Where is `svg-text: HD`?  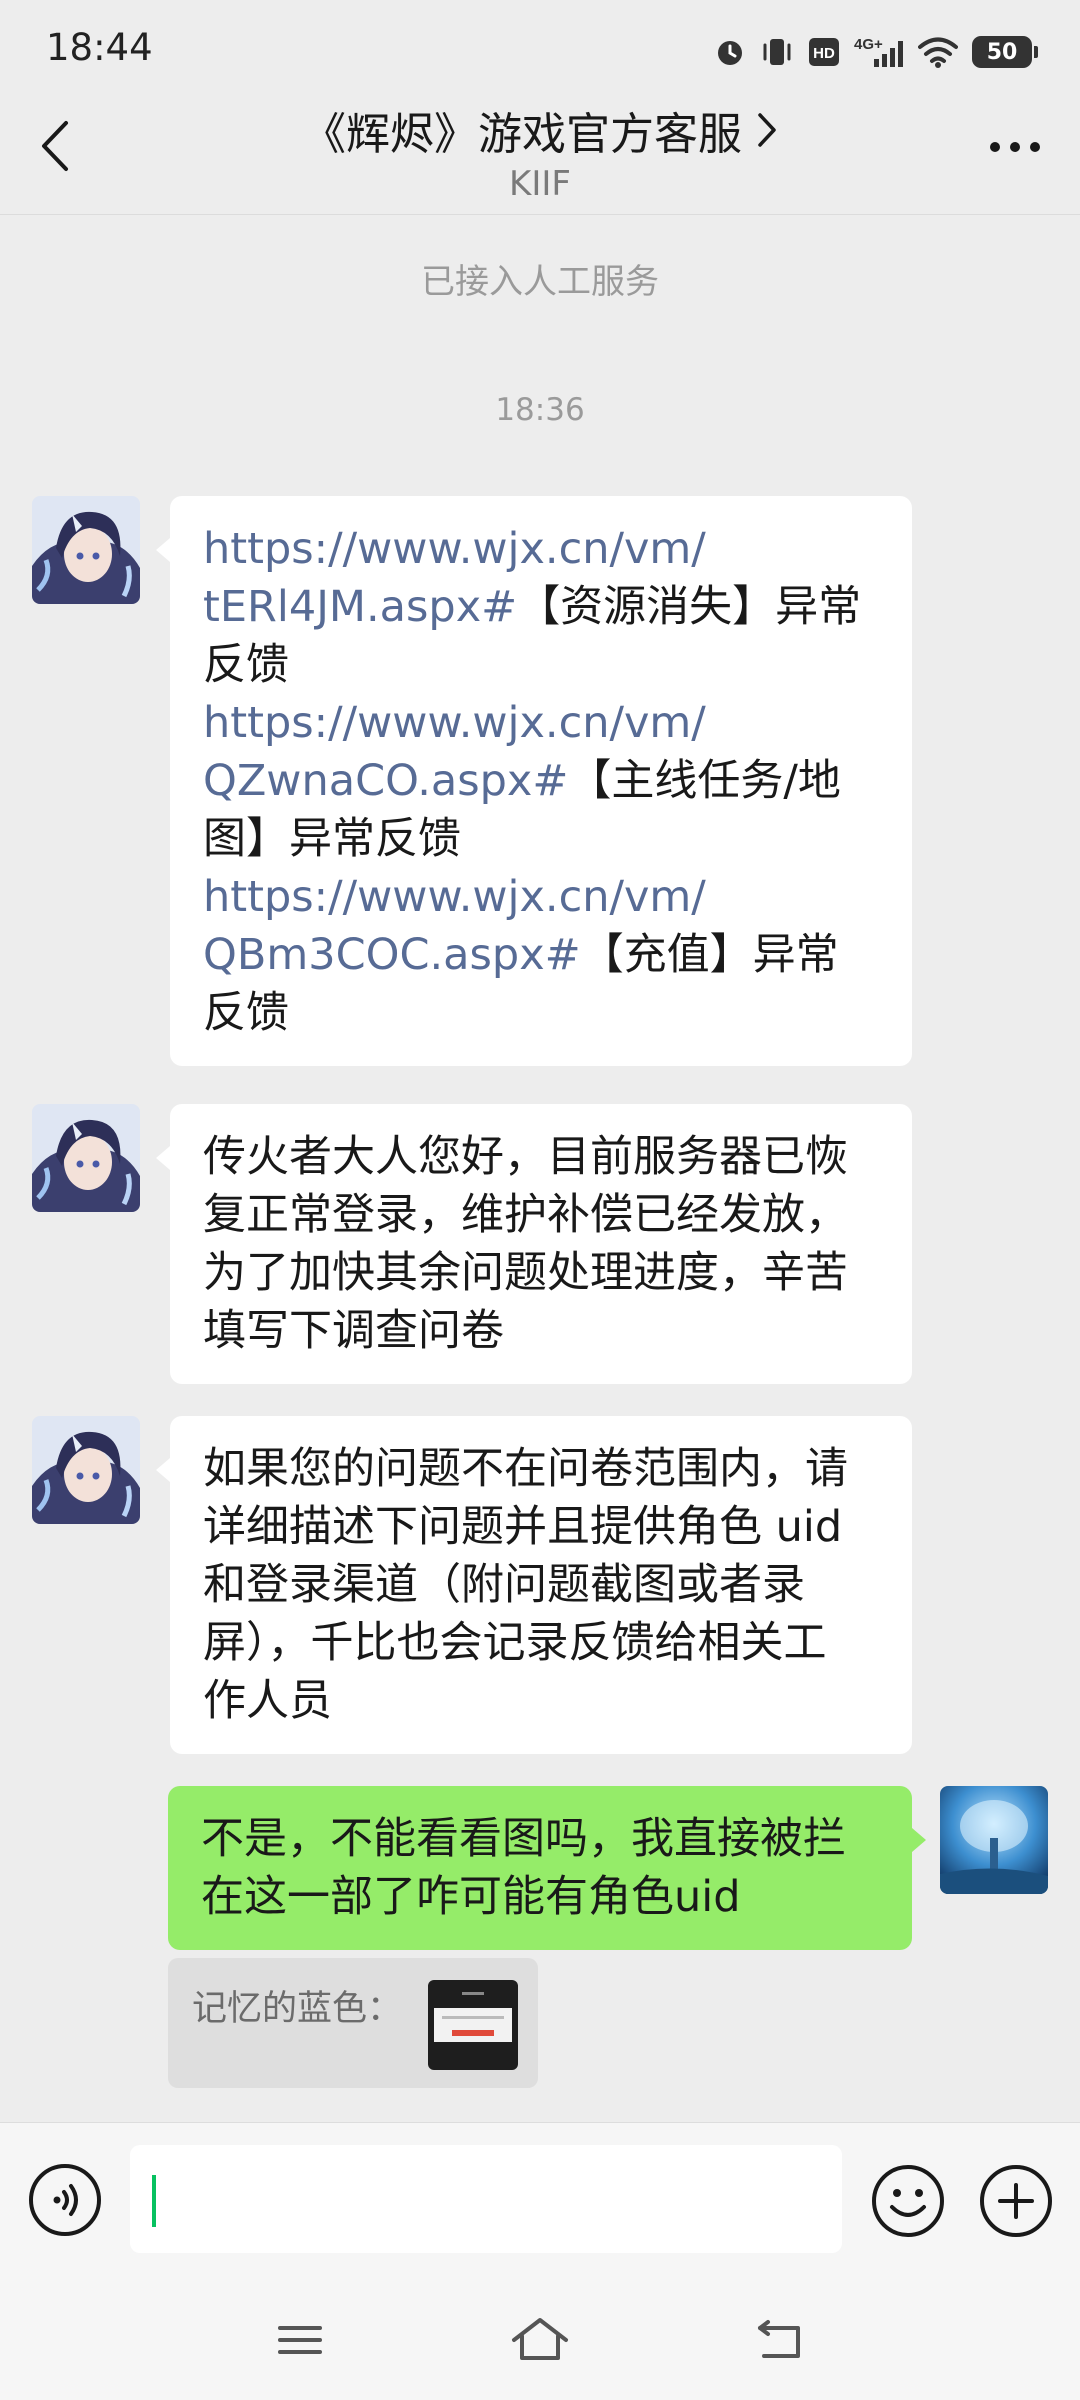
svg-text: HD is located at coordinates (824, 53).